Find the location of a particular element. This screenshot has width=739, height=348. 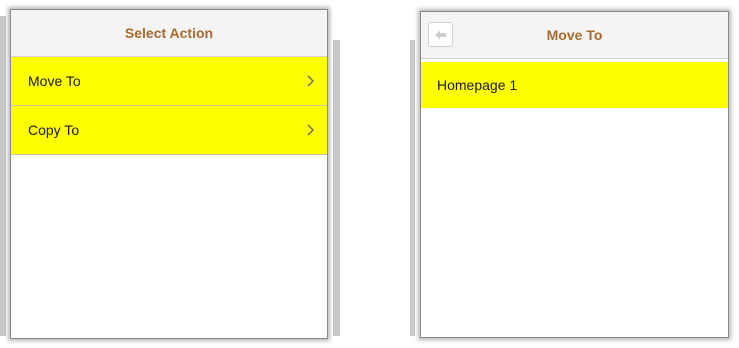

dialog-title: Move To is located at coordinates (574, 35).